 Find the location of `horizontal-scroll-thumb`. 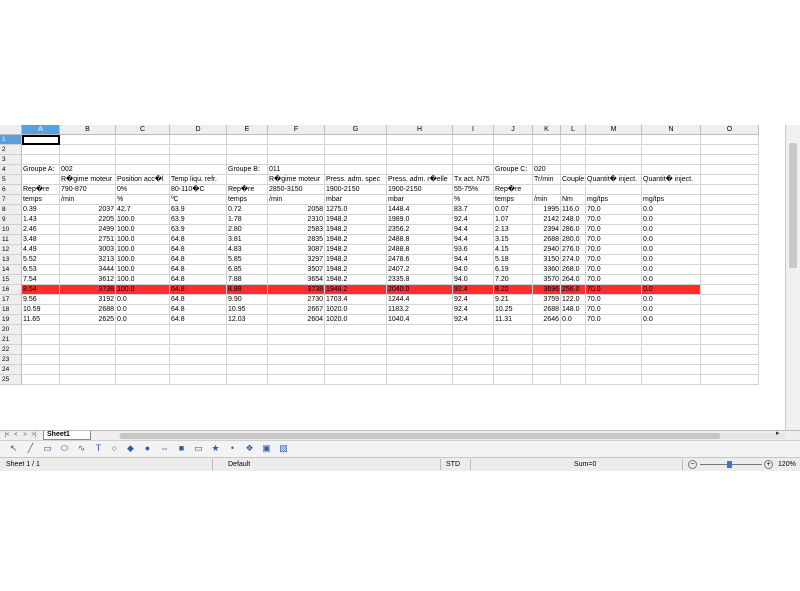

horizontal-scroll-thumb is located at coordinates (420, 436).